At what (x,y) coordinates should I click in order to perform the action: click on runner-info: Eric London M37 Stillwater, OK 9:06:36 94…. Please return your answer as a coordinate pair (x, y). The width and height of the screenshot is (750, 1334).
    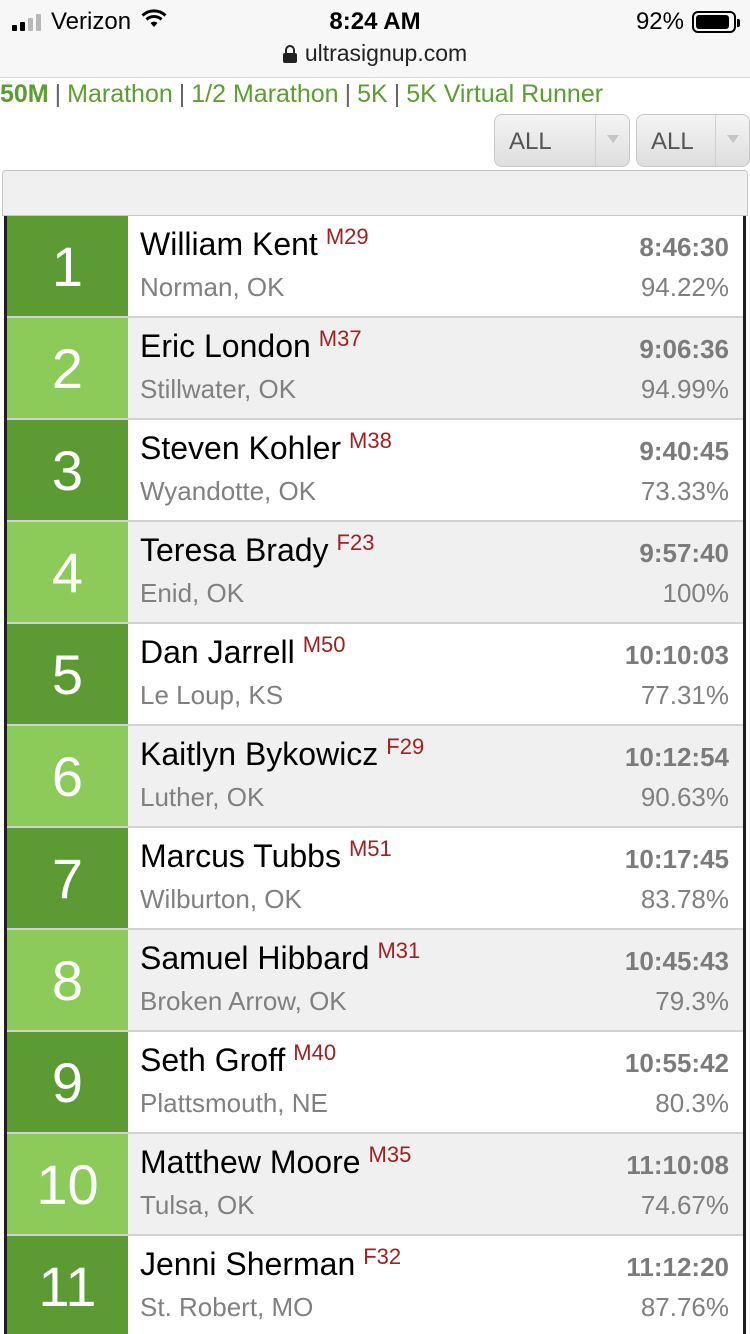
    Looking at the image, I should click on (435, 368).